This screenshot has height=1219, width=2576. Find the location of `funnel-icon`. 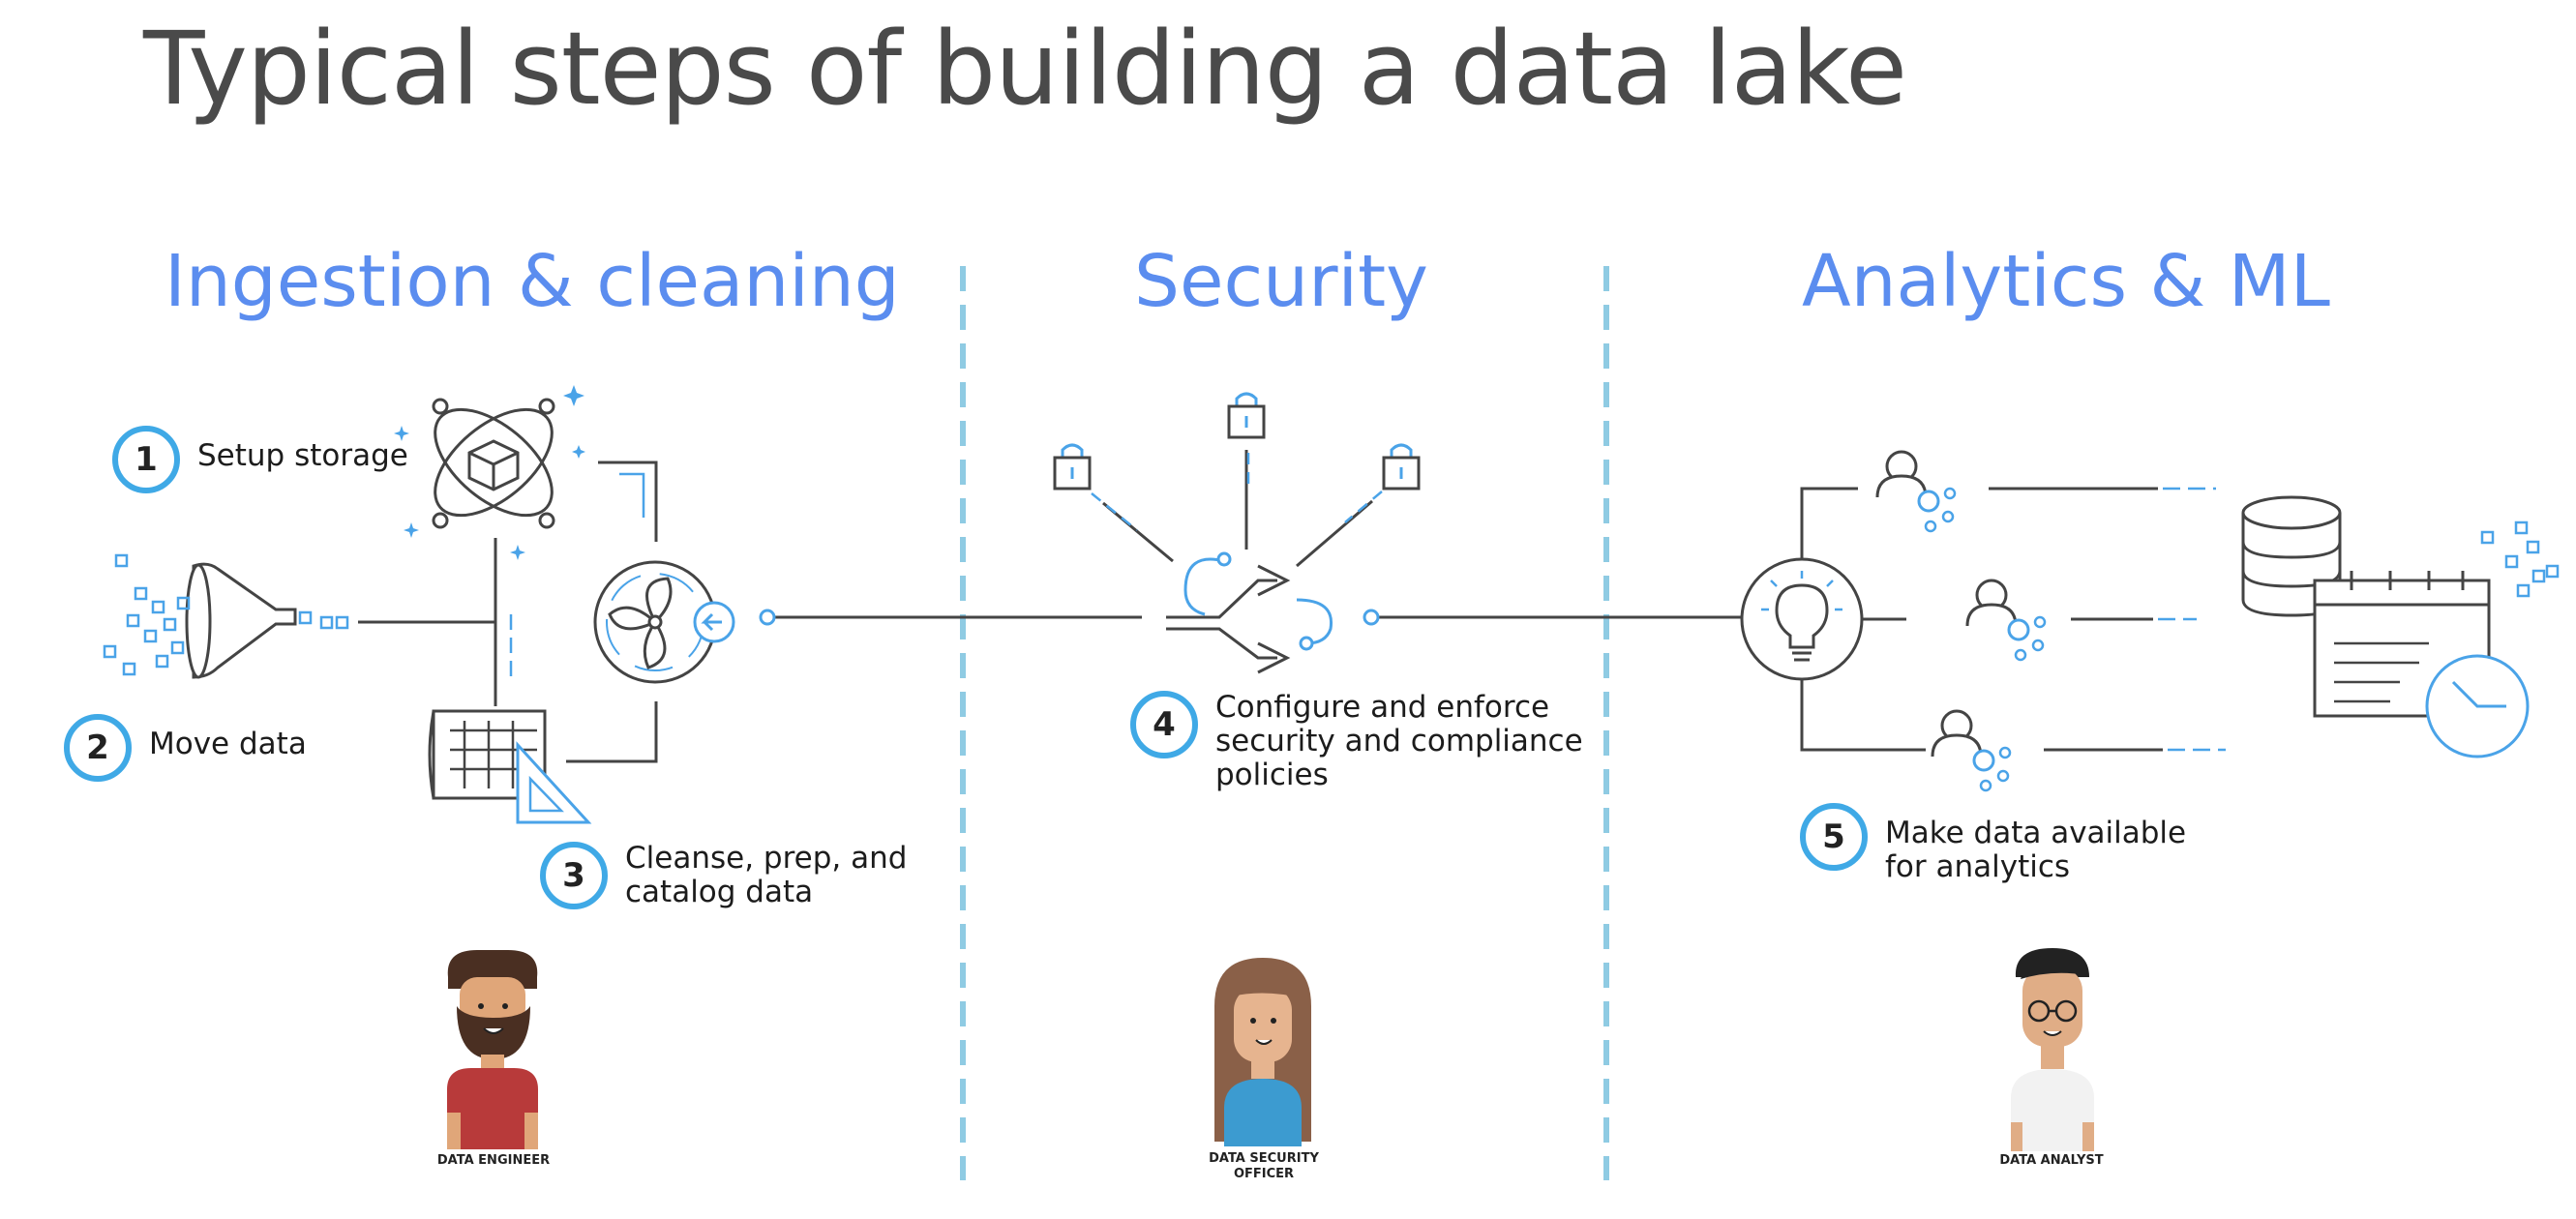

funnel-icon is located at coordinates (299, 616).